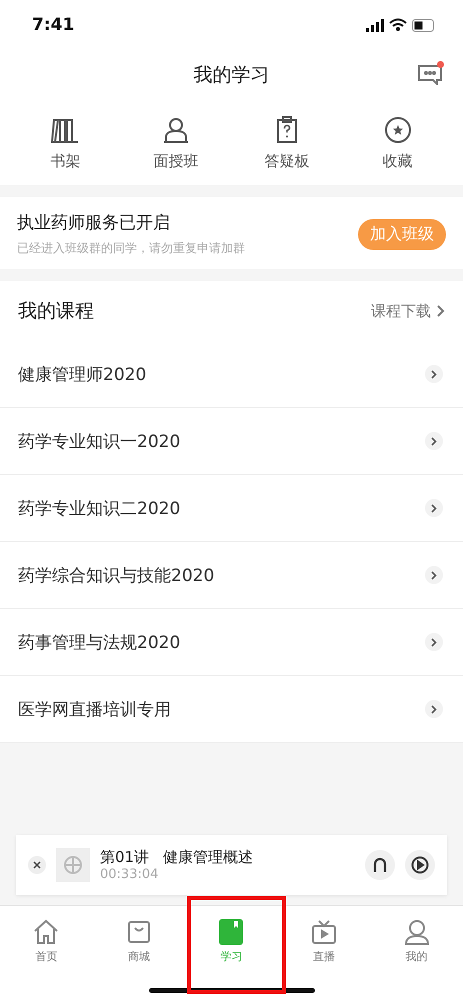  I want to click on tab-item: 商城, so click(139, 941).